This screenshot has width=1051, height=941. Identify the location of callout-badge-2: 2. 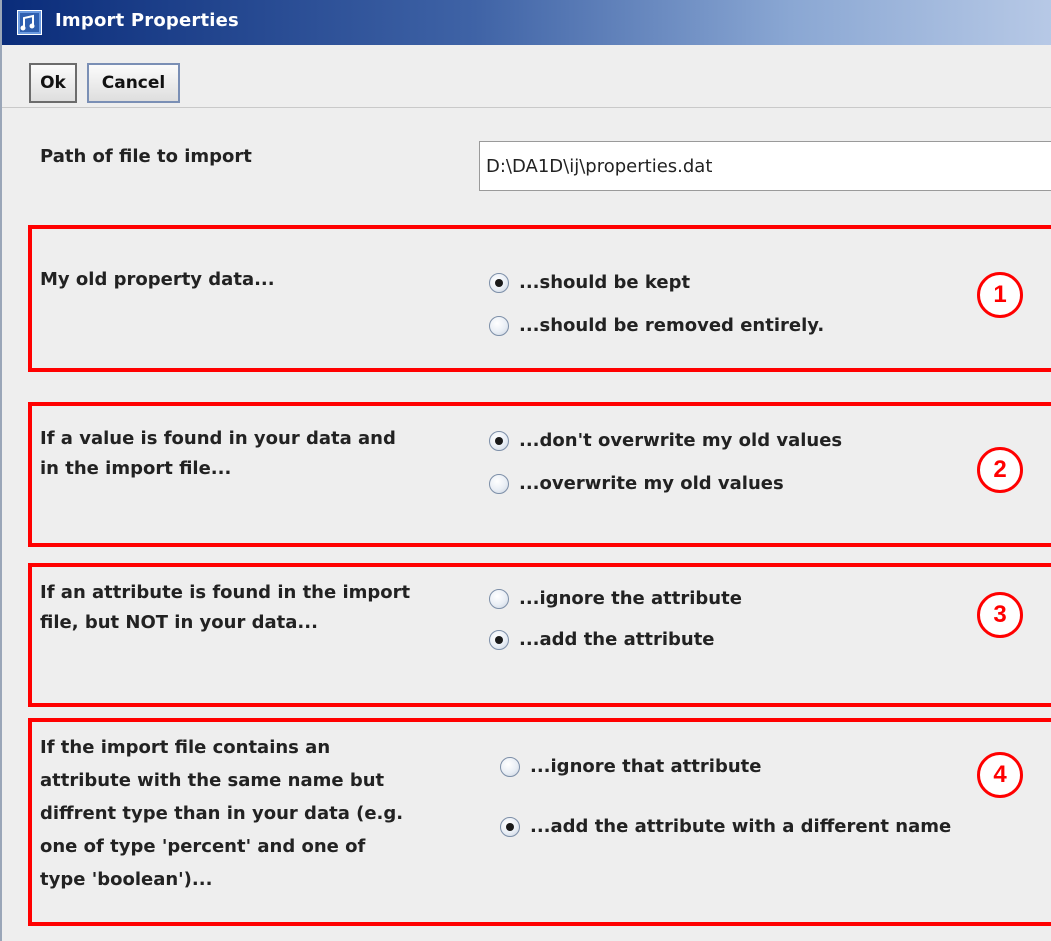
(1000, 470).